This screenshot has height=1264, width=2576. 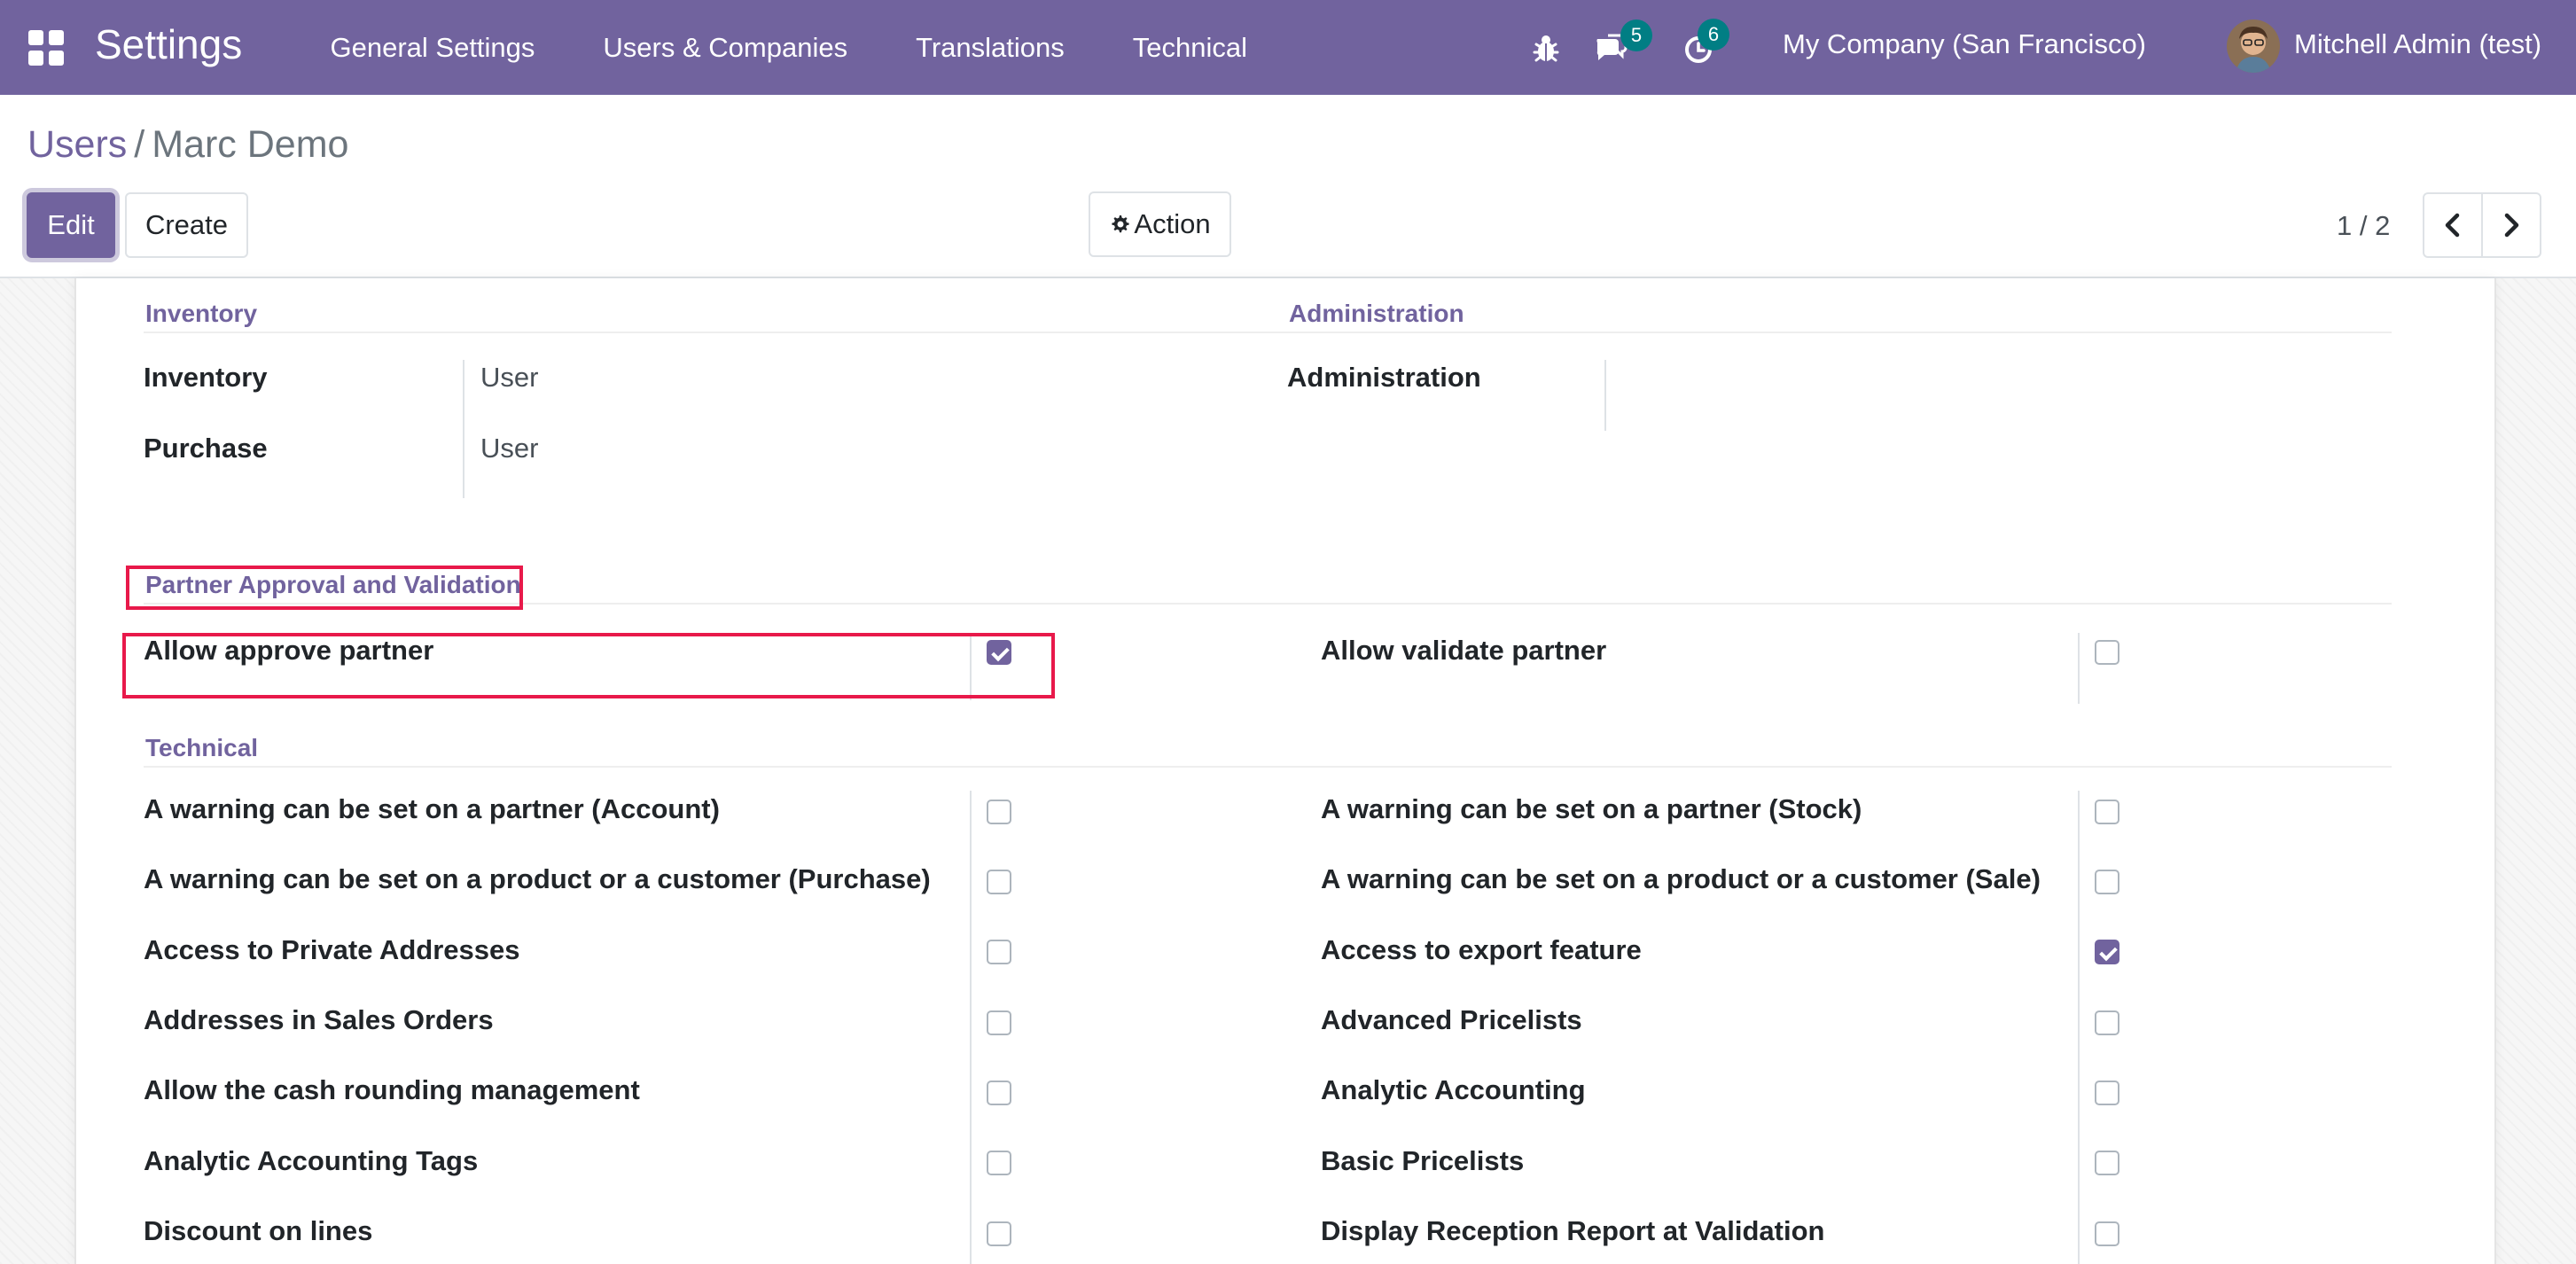 I want to click on field-label-basic-pricelists: Basic Pricelists, so click(x=1423, y=1160).